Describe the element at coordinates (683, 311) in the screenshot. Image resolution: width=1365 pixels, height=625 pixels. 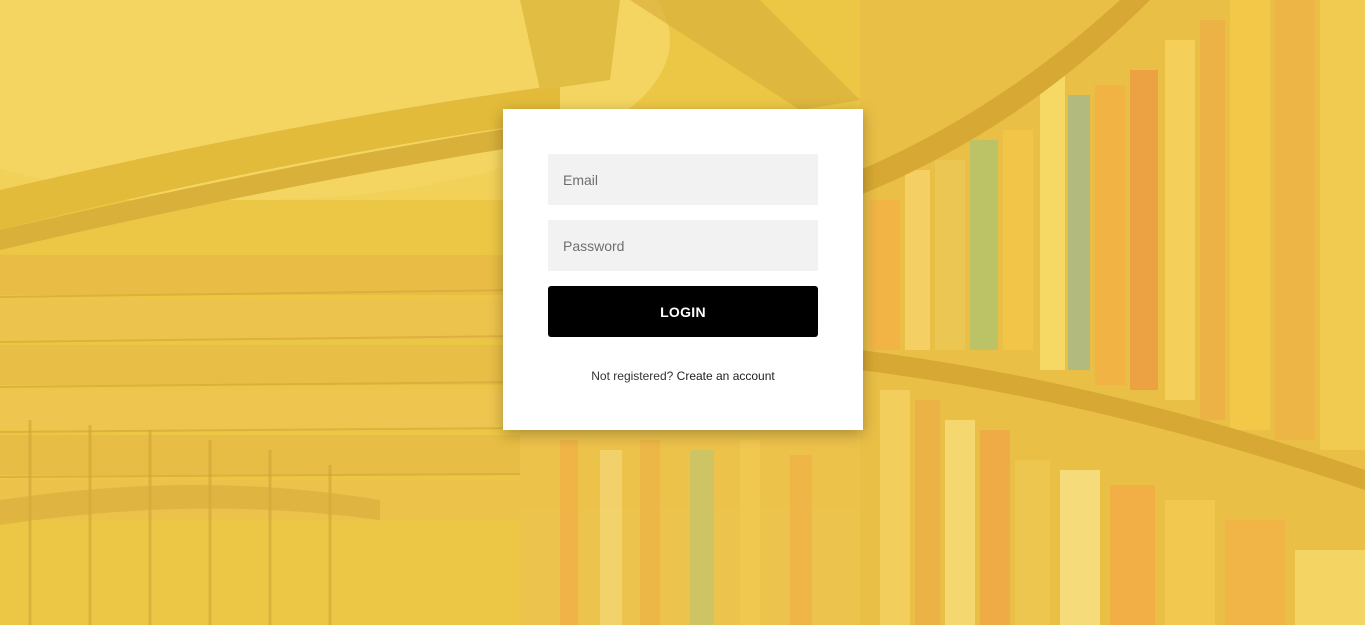
I see `login-button: LOGIN` at that location.